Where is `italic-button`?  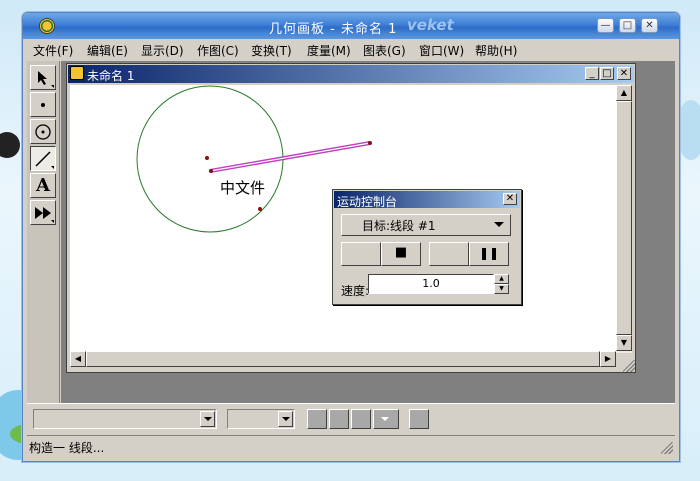
italic-button is located at coordinates (339, 419).